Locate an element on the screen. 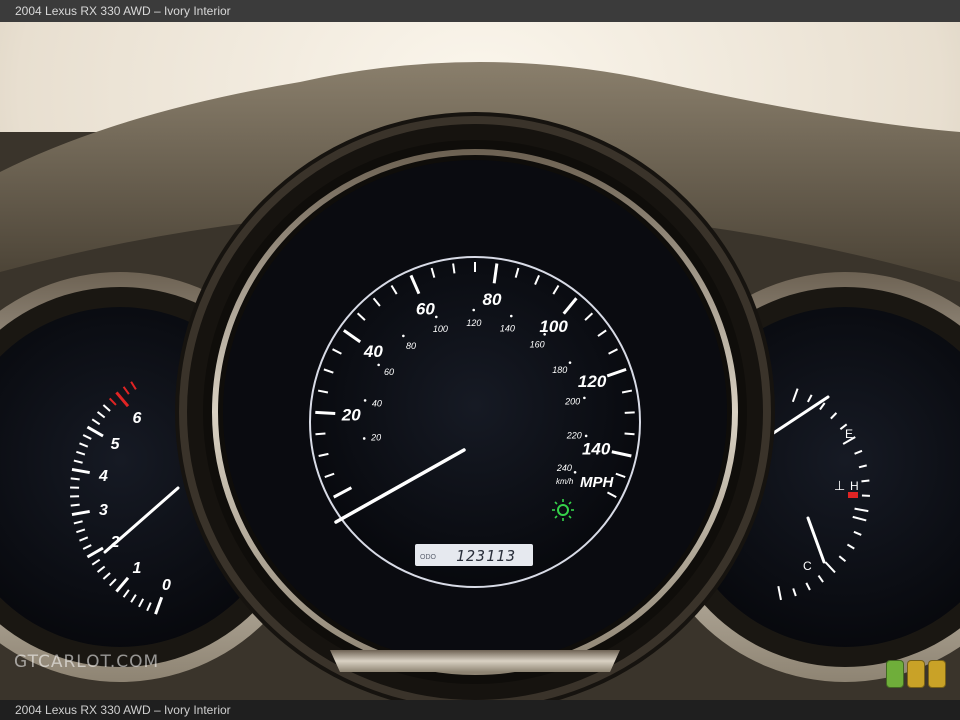 Image resolution: width=960 pixels, height=720 pixels. kmh-label: 220 is located at coordinates (574, 435).